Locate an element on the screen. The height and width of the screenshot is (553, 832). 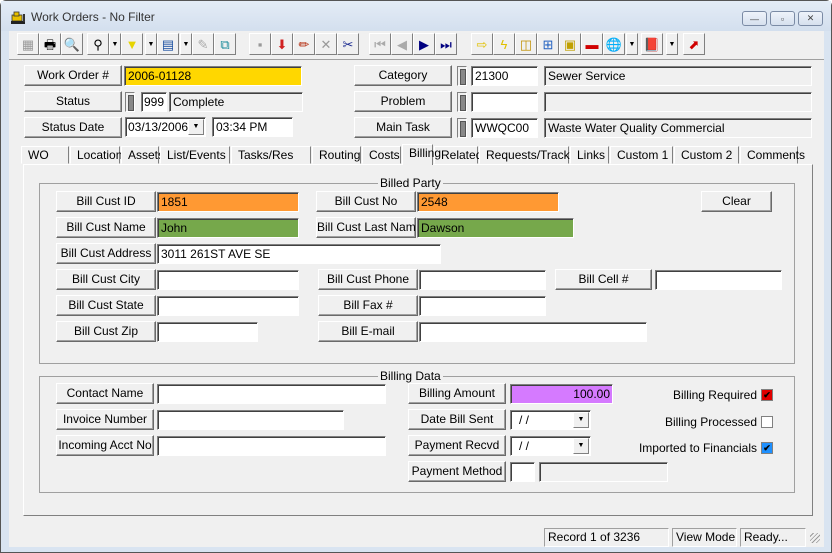
bill-cust-zip-field is located at coordinates (207, 332).